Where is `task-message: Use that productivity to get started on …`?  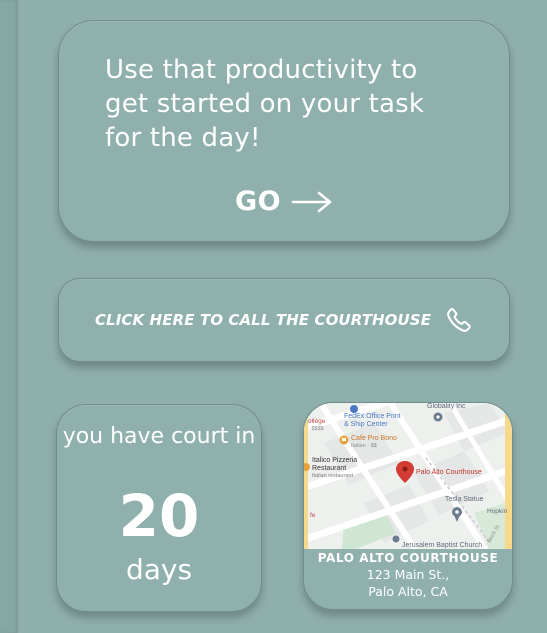 task-message: Use that productivity to get started on … is located at coordinates (265, 104).